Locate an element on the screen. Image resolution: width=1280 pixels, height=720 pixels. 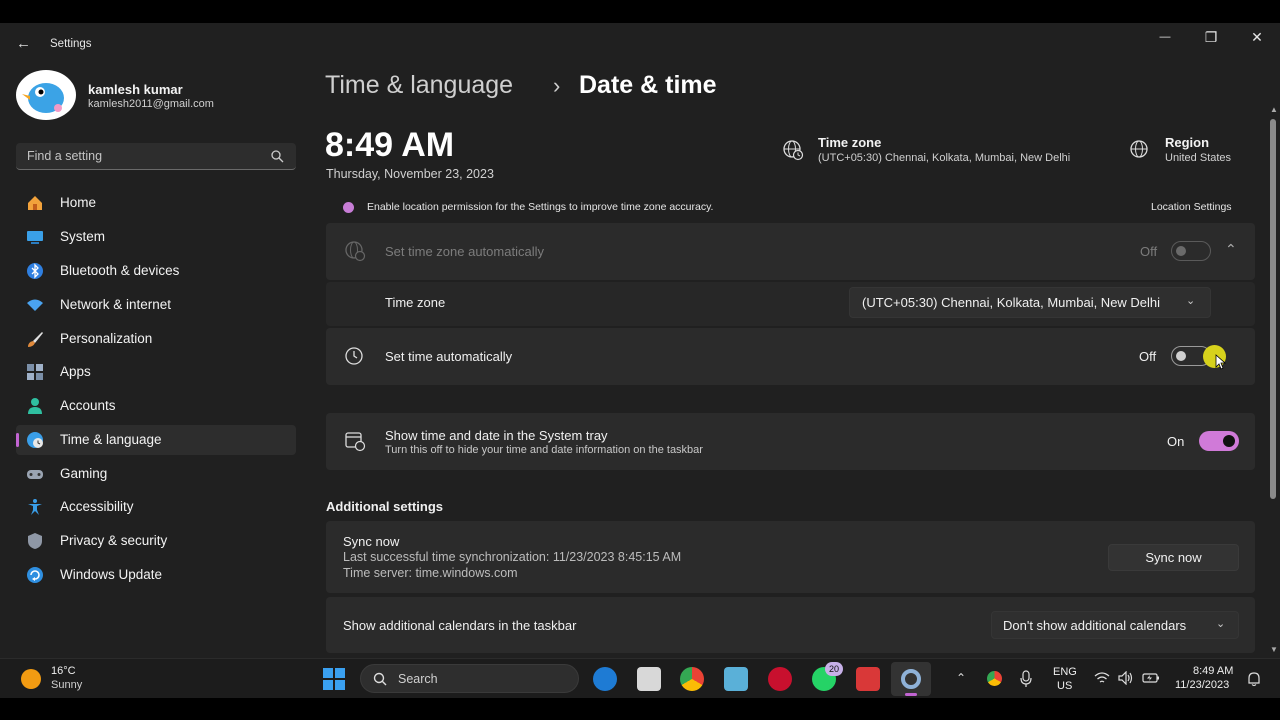
location-settings-link: Location Settings is located at coordinates (1191, 207).